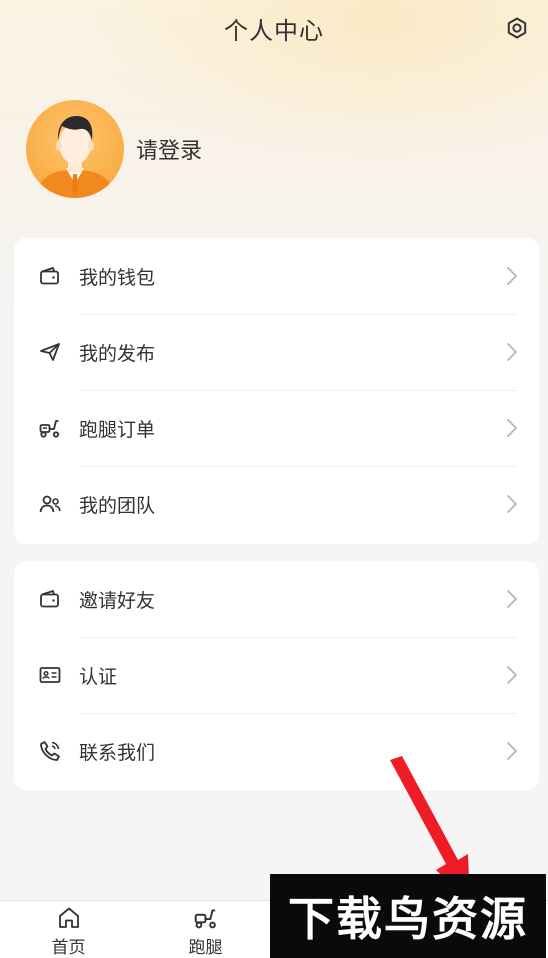 The width and height of the screenshot is (548, 958). What do you see at coordinates (276, 504) in the screenshot?
I see `menu-item-my-team: 我的团队` at bounding box center [276, 504].